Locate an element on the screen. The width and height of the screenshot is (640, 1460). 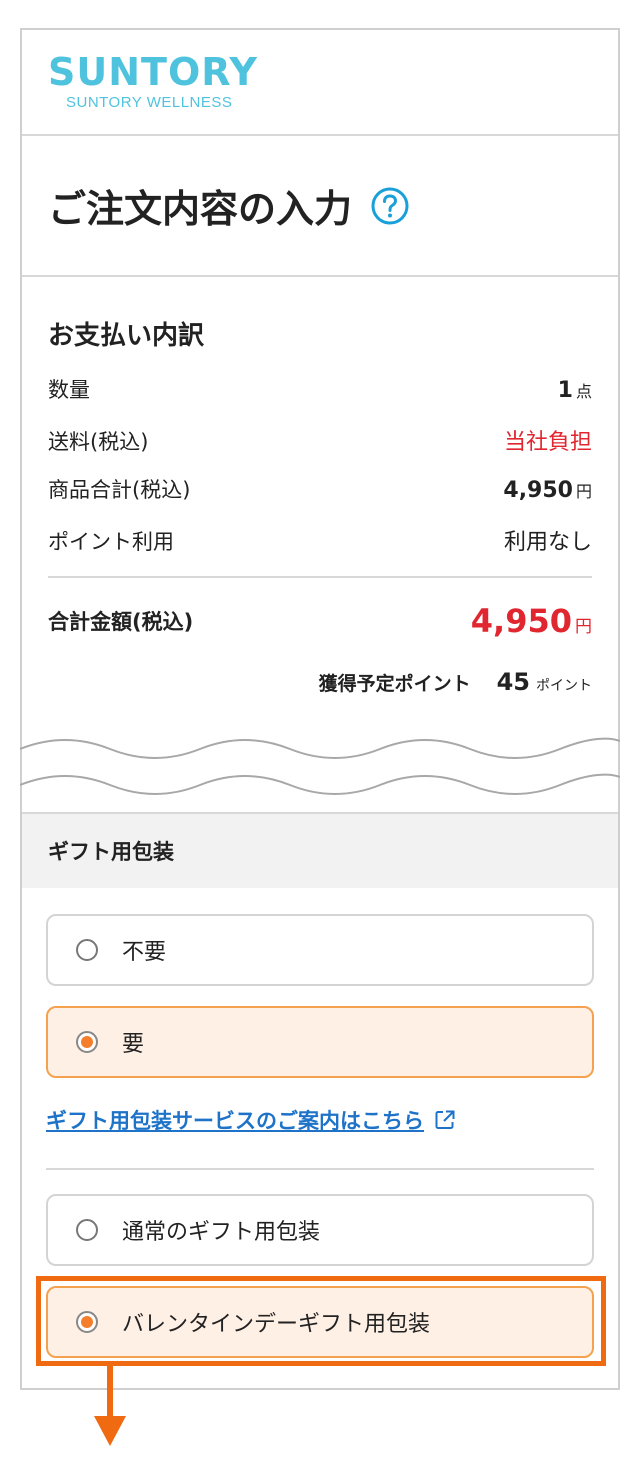
page-title-row: ご注文内容の入力 is located at coordinates (320, 206).